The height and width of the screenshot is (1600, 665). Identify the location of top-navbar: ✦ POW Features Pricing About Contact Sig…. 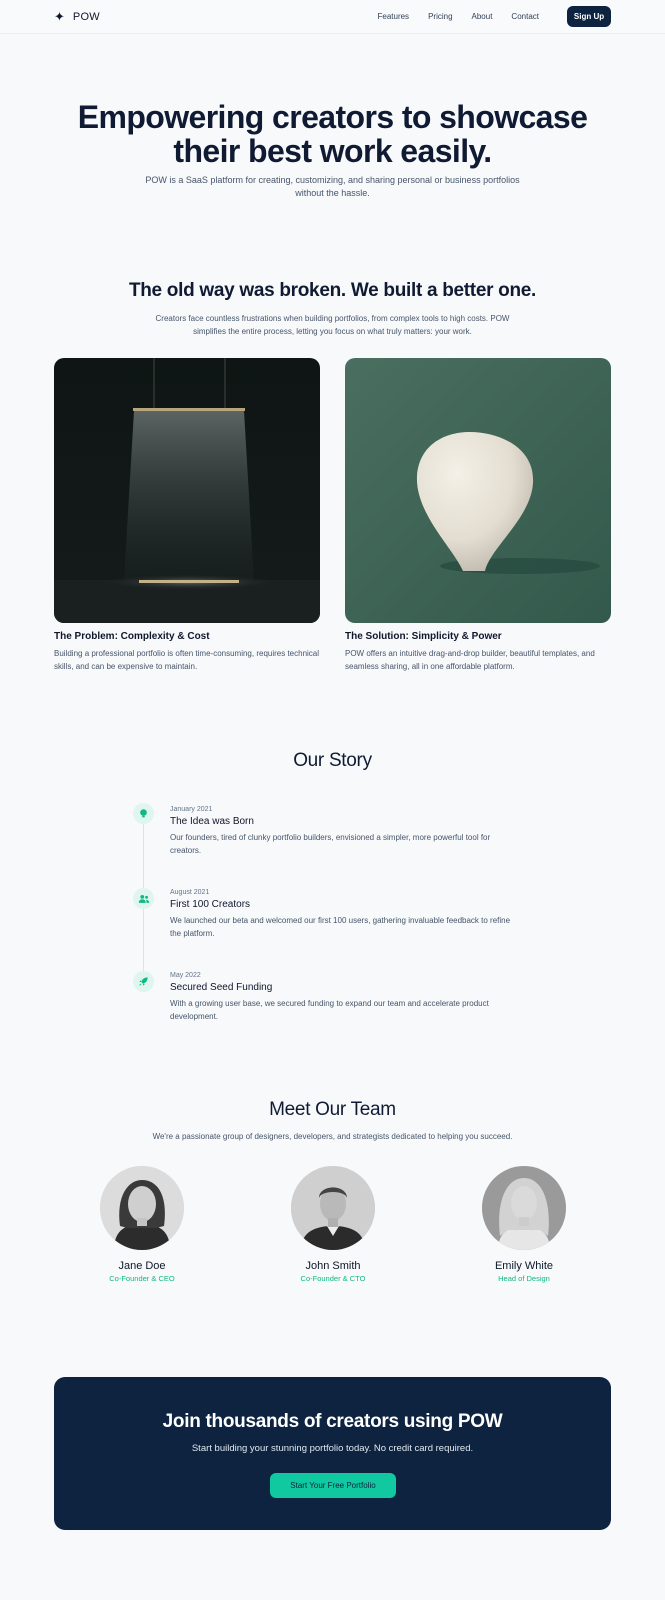
(332, 17).